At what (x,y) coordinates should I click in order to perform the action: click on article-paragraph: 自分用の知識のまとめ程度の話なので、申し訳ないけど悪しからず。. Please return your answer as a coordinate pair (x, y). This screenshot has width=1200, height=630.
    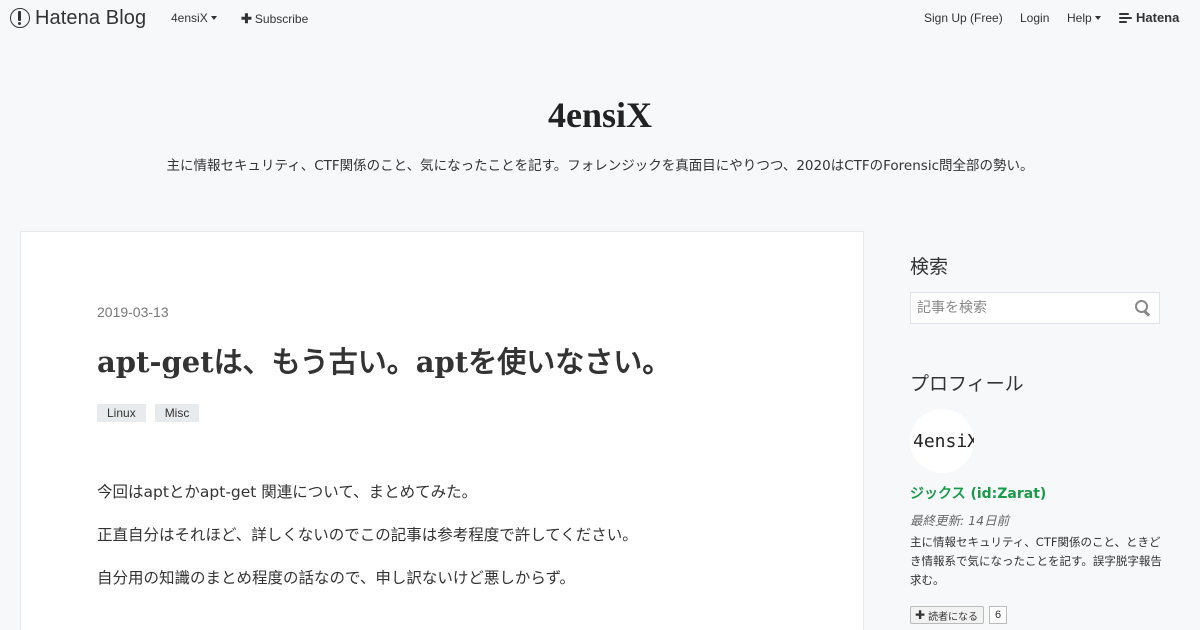
    Looking at the image, I should click on (336, 578).